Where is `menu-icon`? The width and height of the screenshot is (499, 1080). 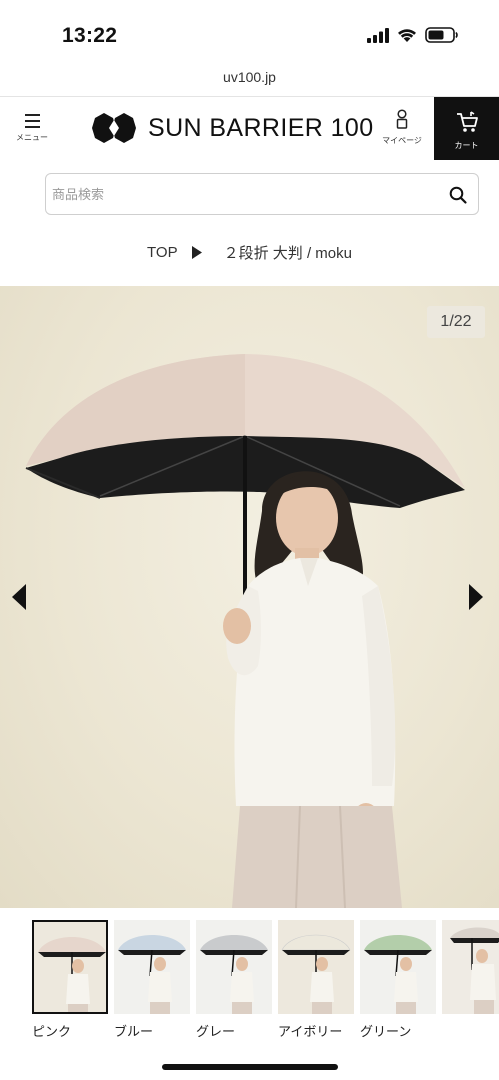 menu-icon is located at coordinates (32, 121).